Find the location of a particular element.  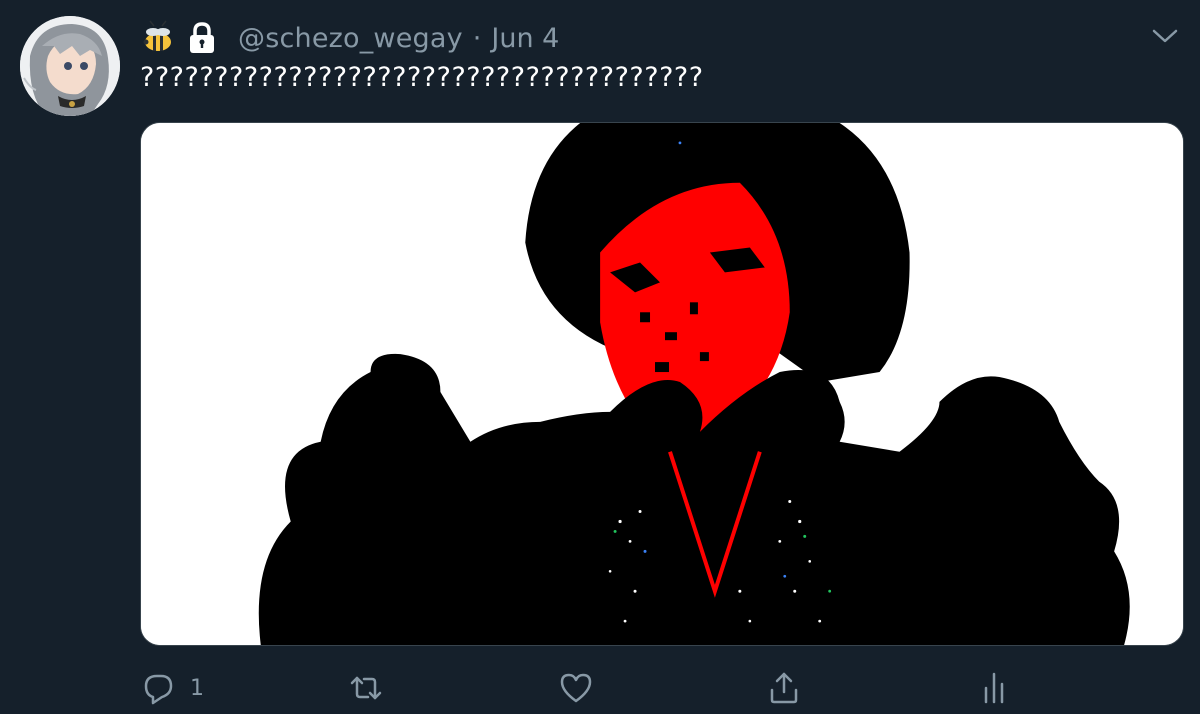

analytics-icon is located at coordinates (994, 688).